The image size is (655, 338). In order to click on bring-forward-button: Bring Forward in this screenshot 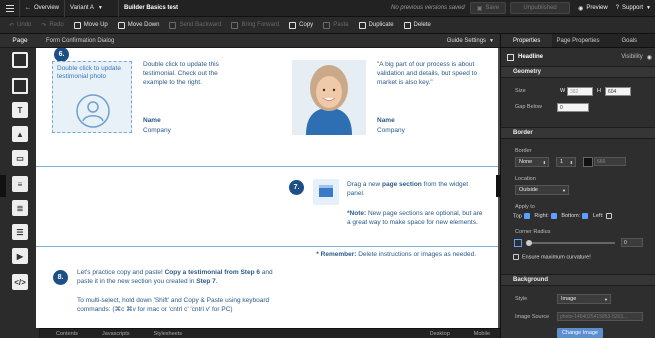, I will do `click(255, 25)`.